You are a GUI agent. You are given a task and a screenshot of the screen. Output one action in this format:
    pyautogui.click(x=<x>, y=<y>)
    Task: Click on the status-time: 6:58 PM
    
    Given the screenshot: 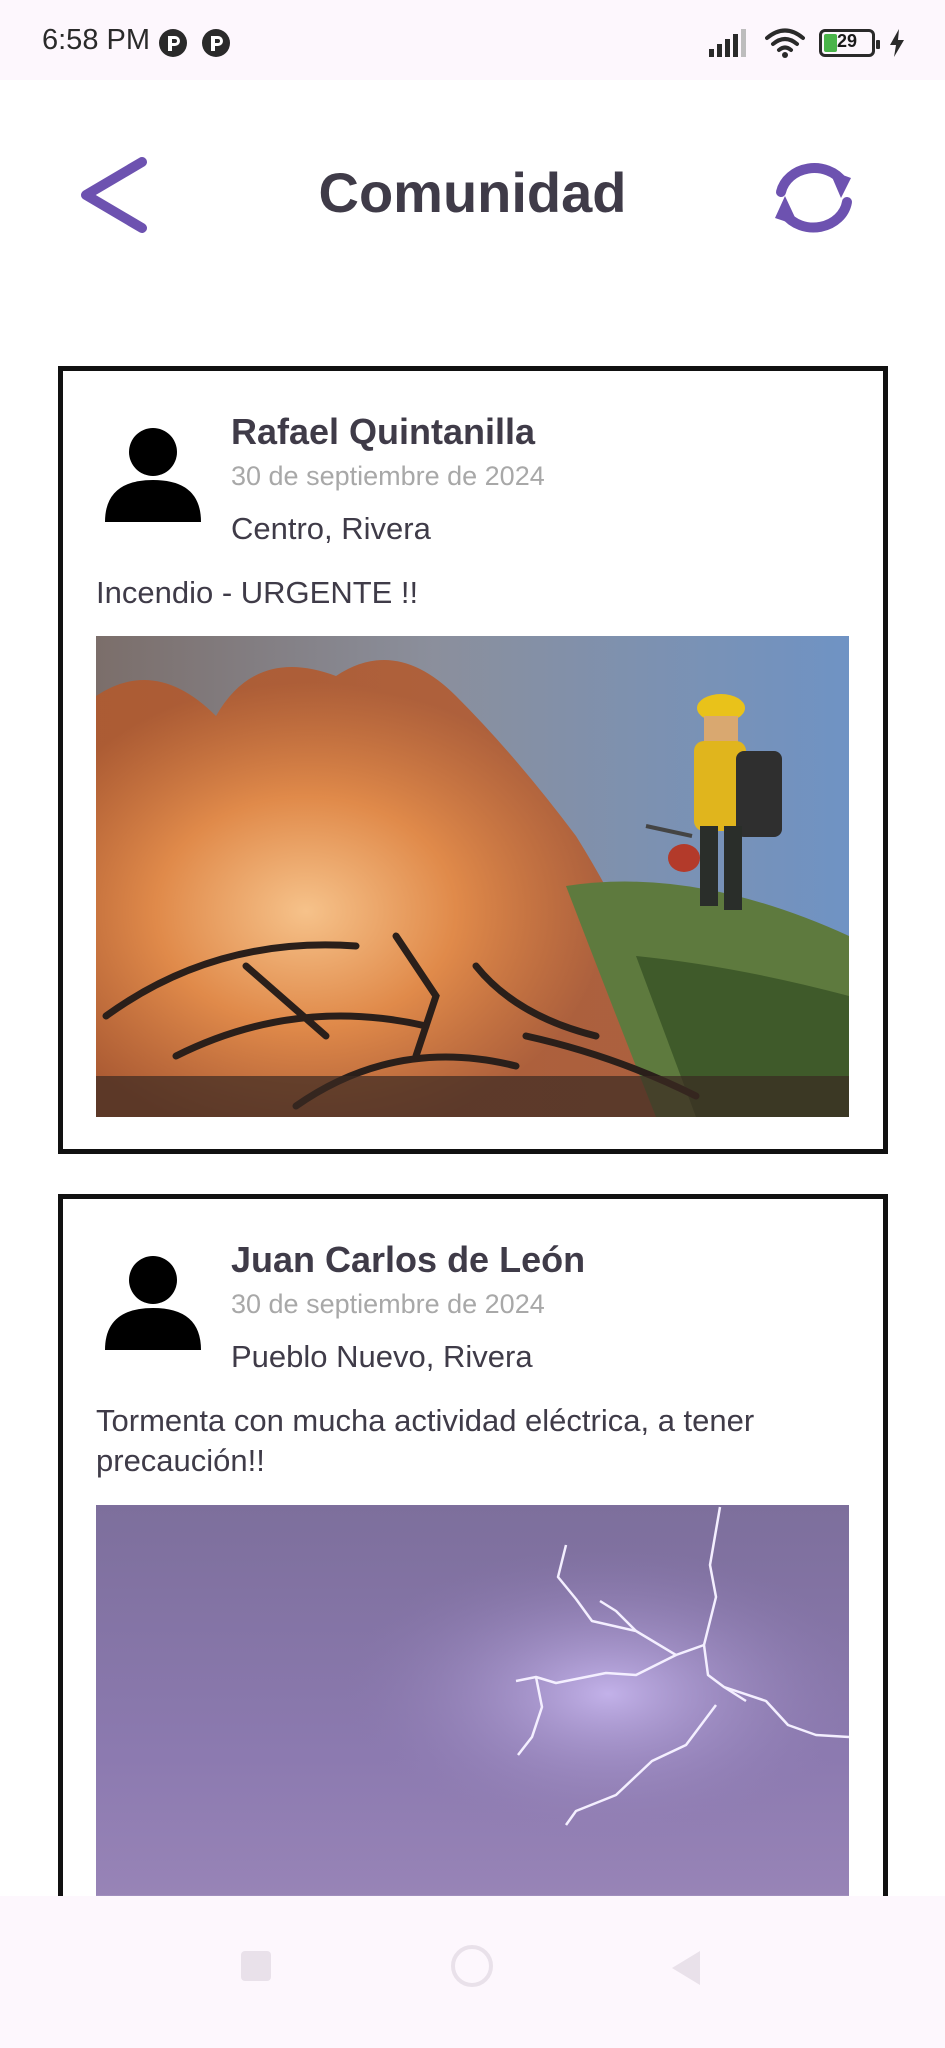 What is the action you would take?
    pyautogui.click(x=96, y=40)
    